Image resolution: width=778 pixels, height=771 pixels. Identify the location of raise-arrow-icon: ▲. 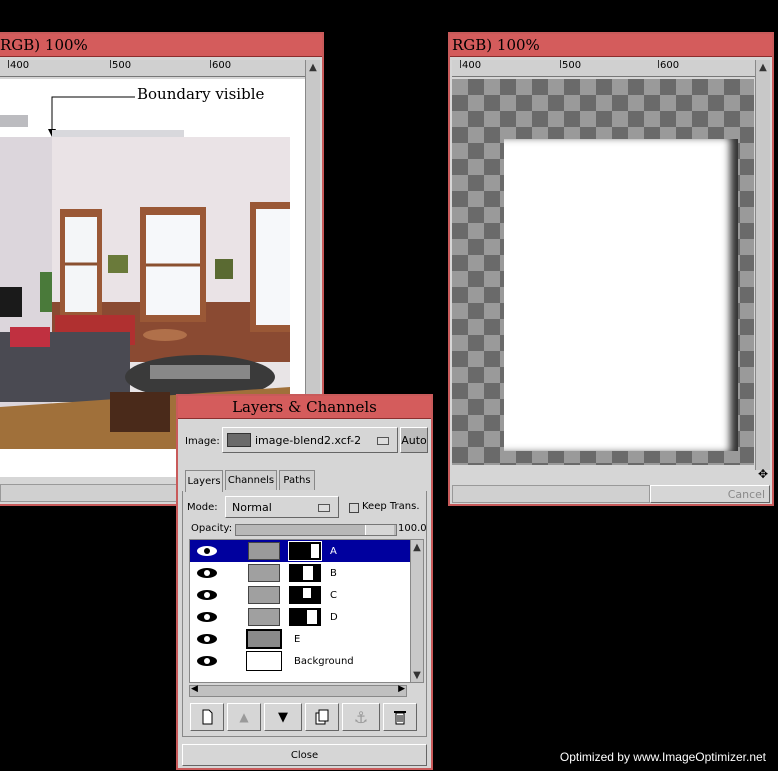
(244, 717).